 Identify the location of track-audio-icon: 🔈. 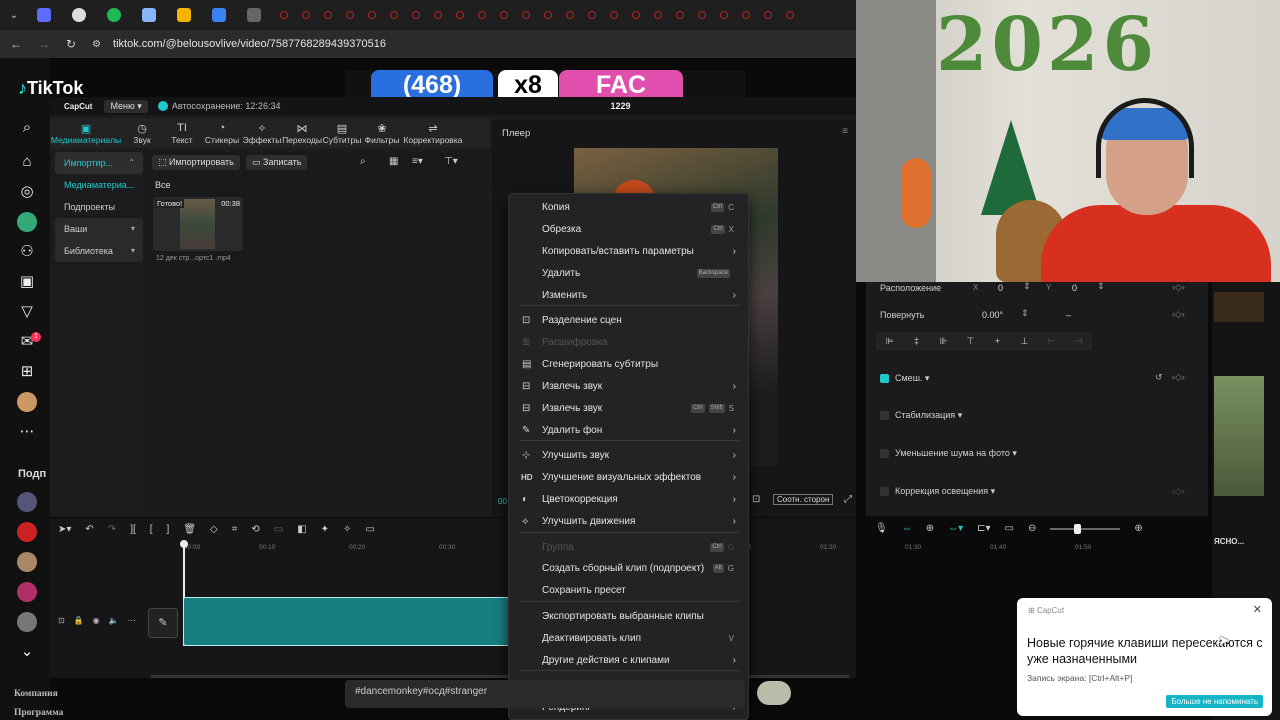
(114, 620).